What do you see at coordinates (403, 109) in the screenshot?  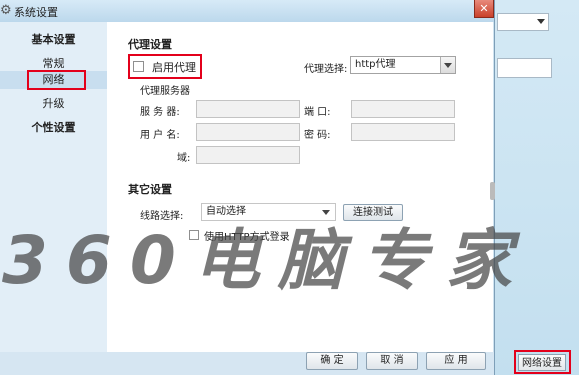 I see `port-input` at bounding box center [403, 109].